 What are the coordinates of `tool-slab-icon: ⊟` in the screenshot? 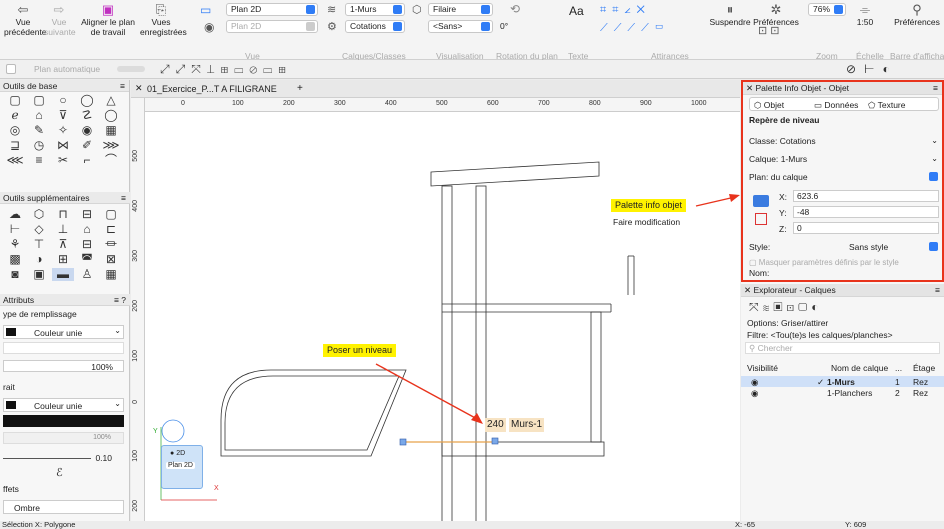 It's located at (87, 244).